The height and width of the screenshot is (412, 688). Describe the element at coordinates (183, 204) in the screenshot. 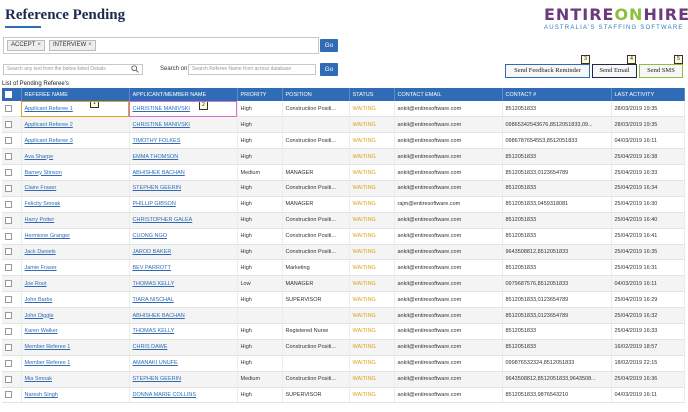

I see `cell-applicant-name: PHILLIP GIBSON` at that location.